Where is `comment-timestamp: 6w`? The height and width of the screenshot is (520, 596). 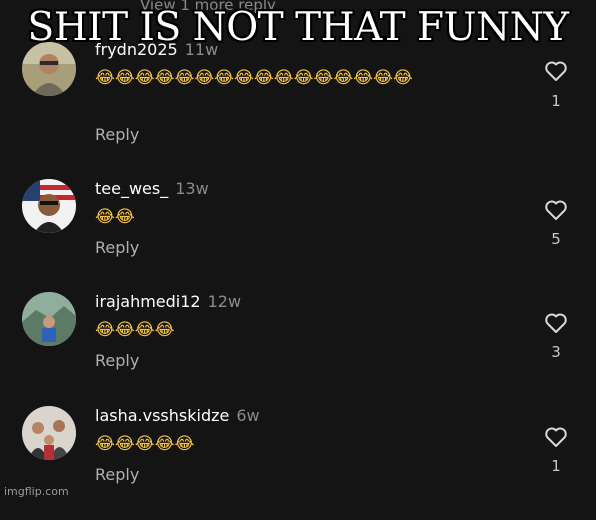 comment-timestamp: 6w is located at coordinates (248, 415).